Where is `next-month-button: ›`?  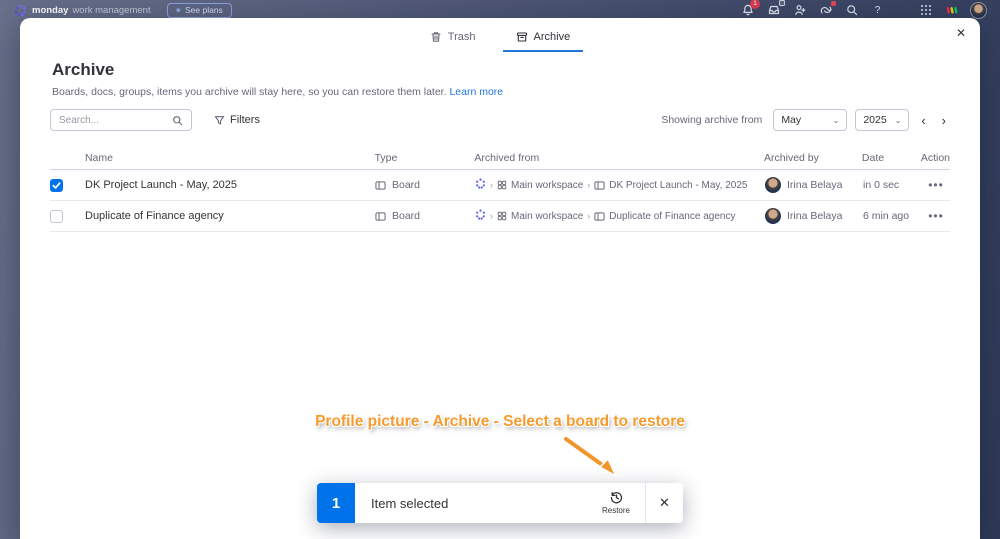
next-month-button: › is located at coordinates (944, 120).